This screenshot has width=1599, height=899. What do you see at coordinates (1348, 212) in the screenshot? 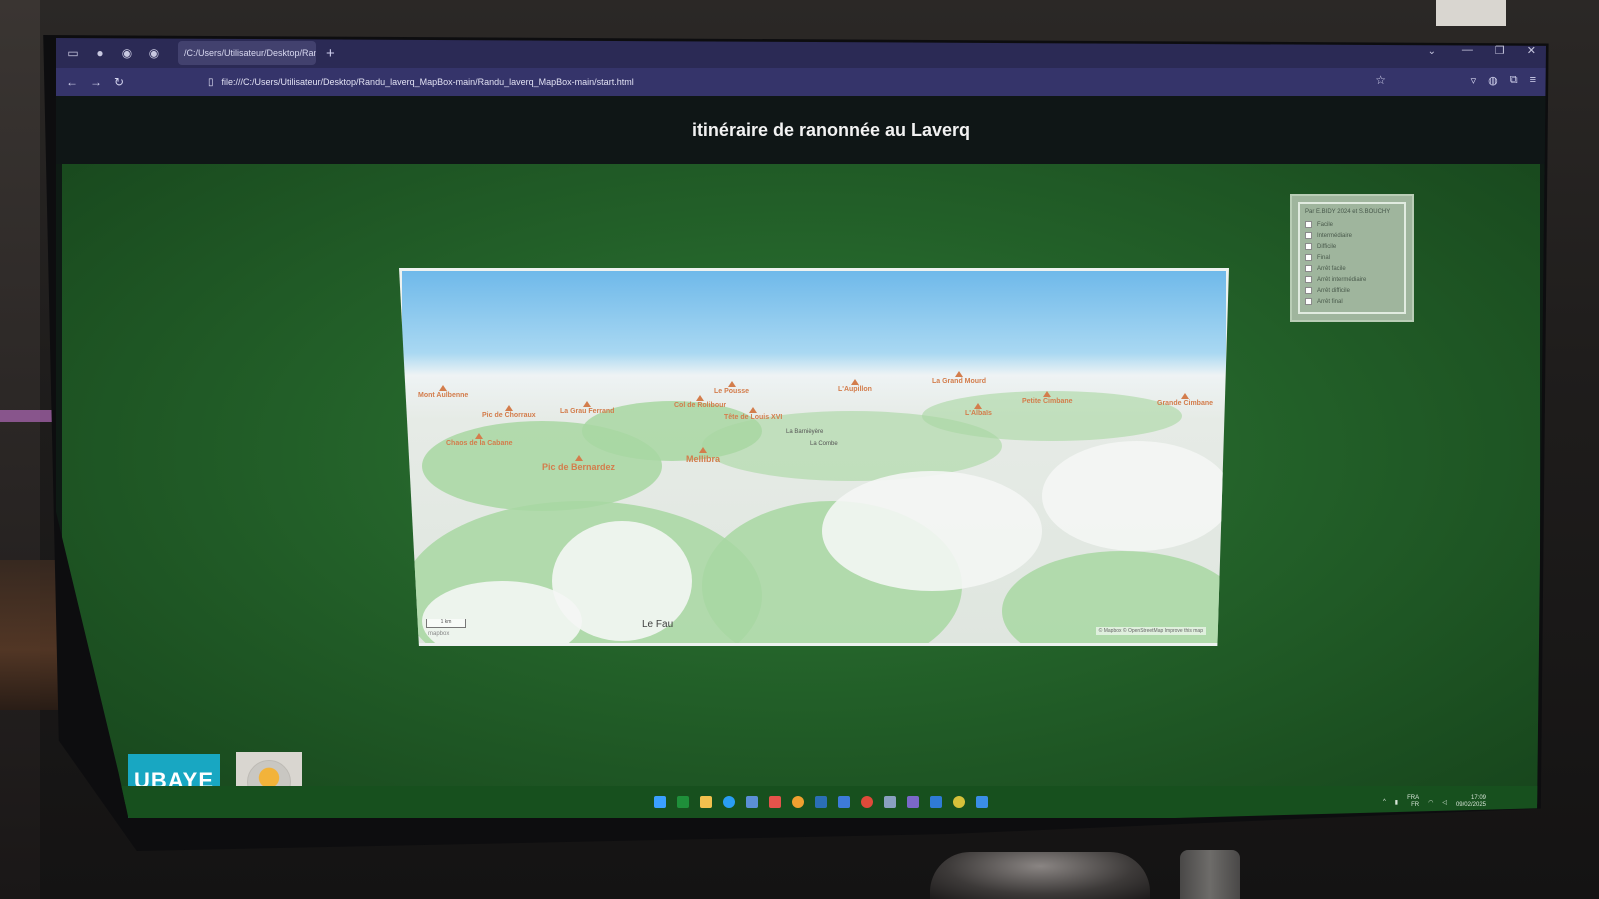
I see `legend-title: Par E.BIDY 2024 et S.BOUCHY` at bounding box center [1348, 212].